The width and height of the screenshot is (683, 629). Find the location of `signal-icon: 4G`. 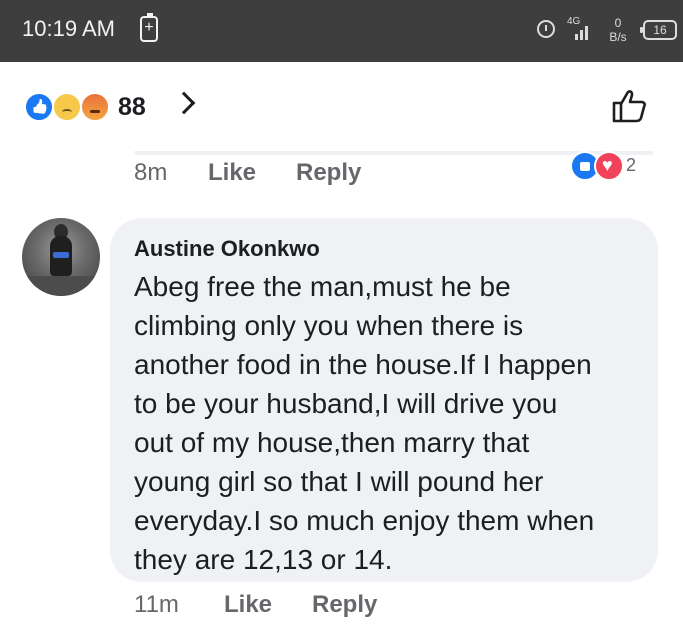

signal-icon: 4G is located at coordinates (579, 30).